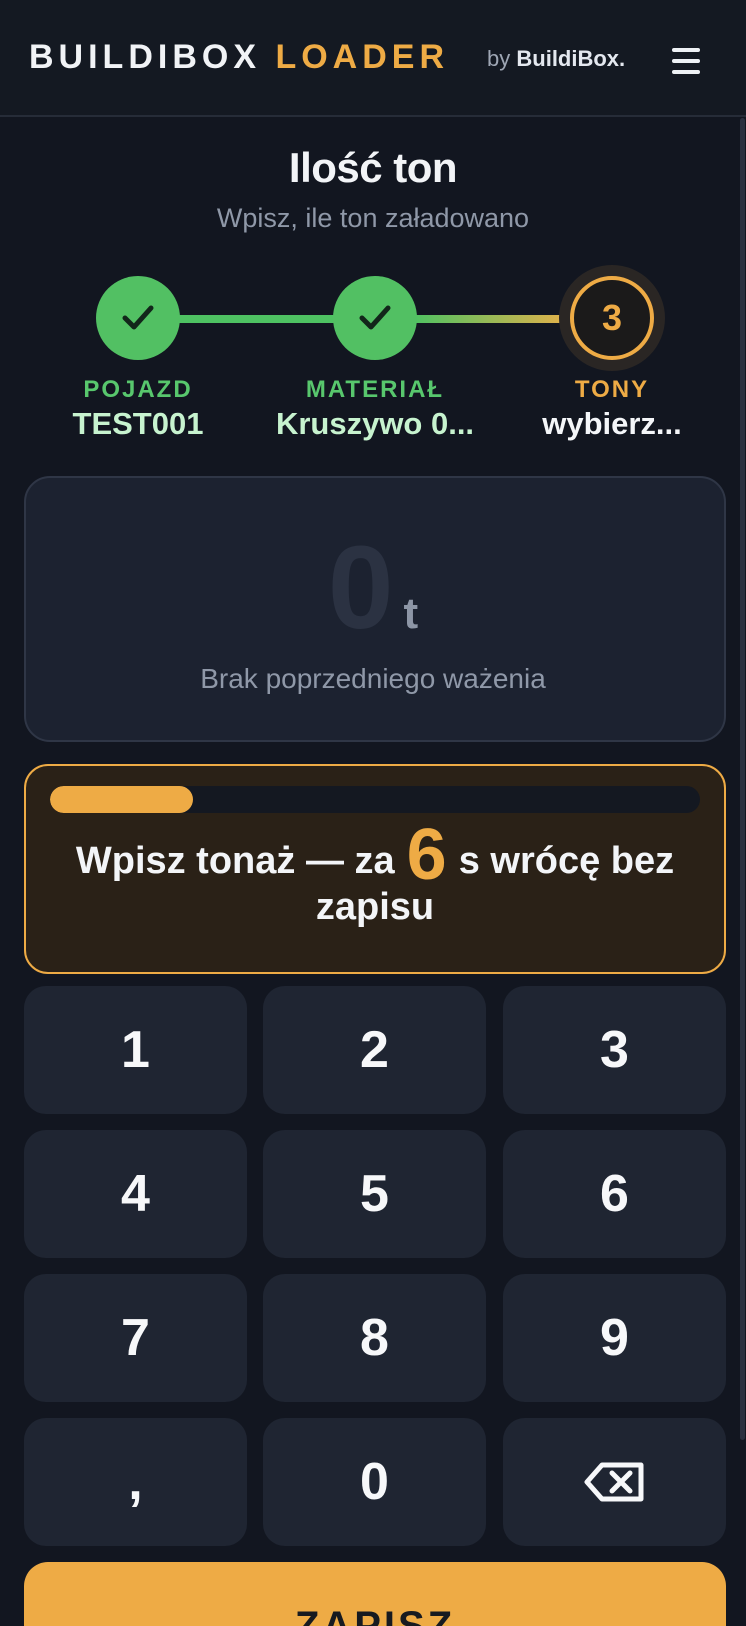 The width and height of the screenshot is (746, 1626). I want to click on keypad-key-5: 5, so click(374, 1194).